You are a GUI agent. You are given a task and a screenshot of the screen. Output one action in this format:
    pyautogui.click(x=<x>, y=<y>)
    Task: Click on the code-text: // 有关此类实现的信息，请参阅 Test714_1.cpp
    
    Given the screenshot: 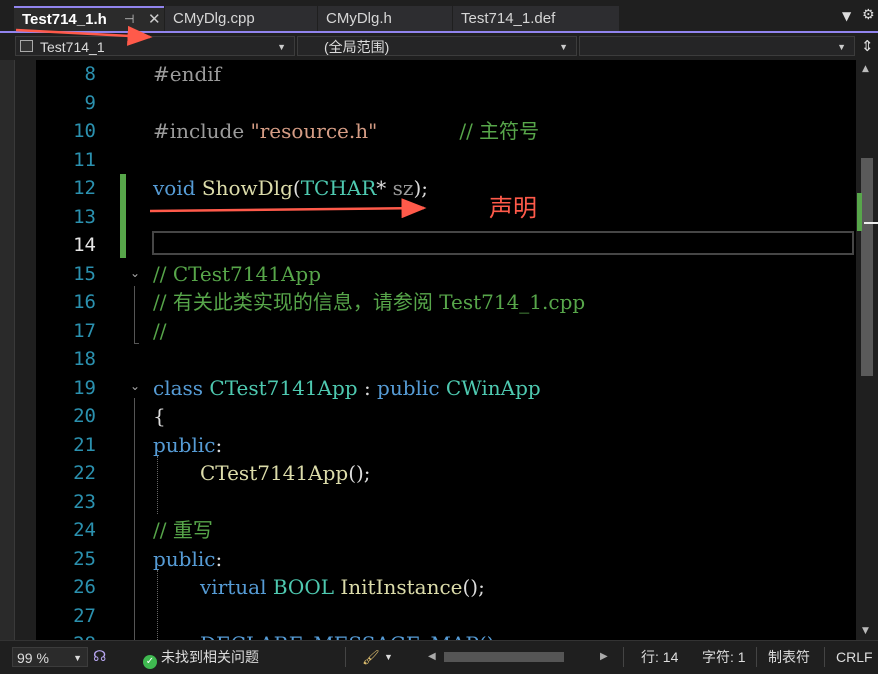 What is the action you would take?
    pyautogui.click(x=369, y=302)
    